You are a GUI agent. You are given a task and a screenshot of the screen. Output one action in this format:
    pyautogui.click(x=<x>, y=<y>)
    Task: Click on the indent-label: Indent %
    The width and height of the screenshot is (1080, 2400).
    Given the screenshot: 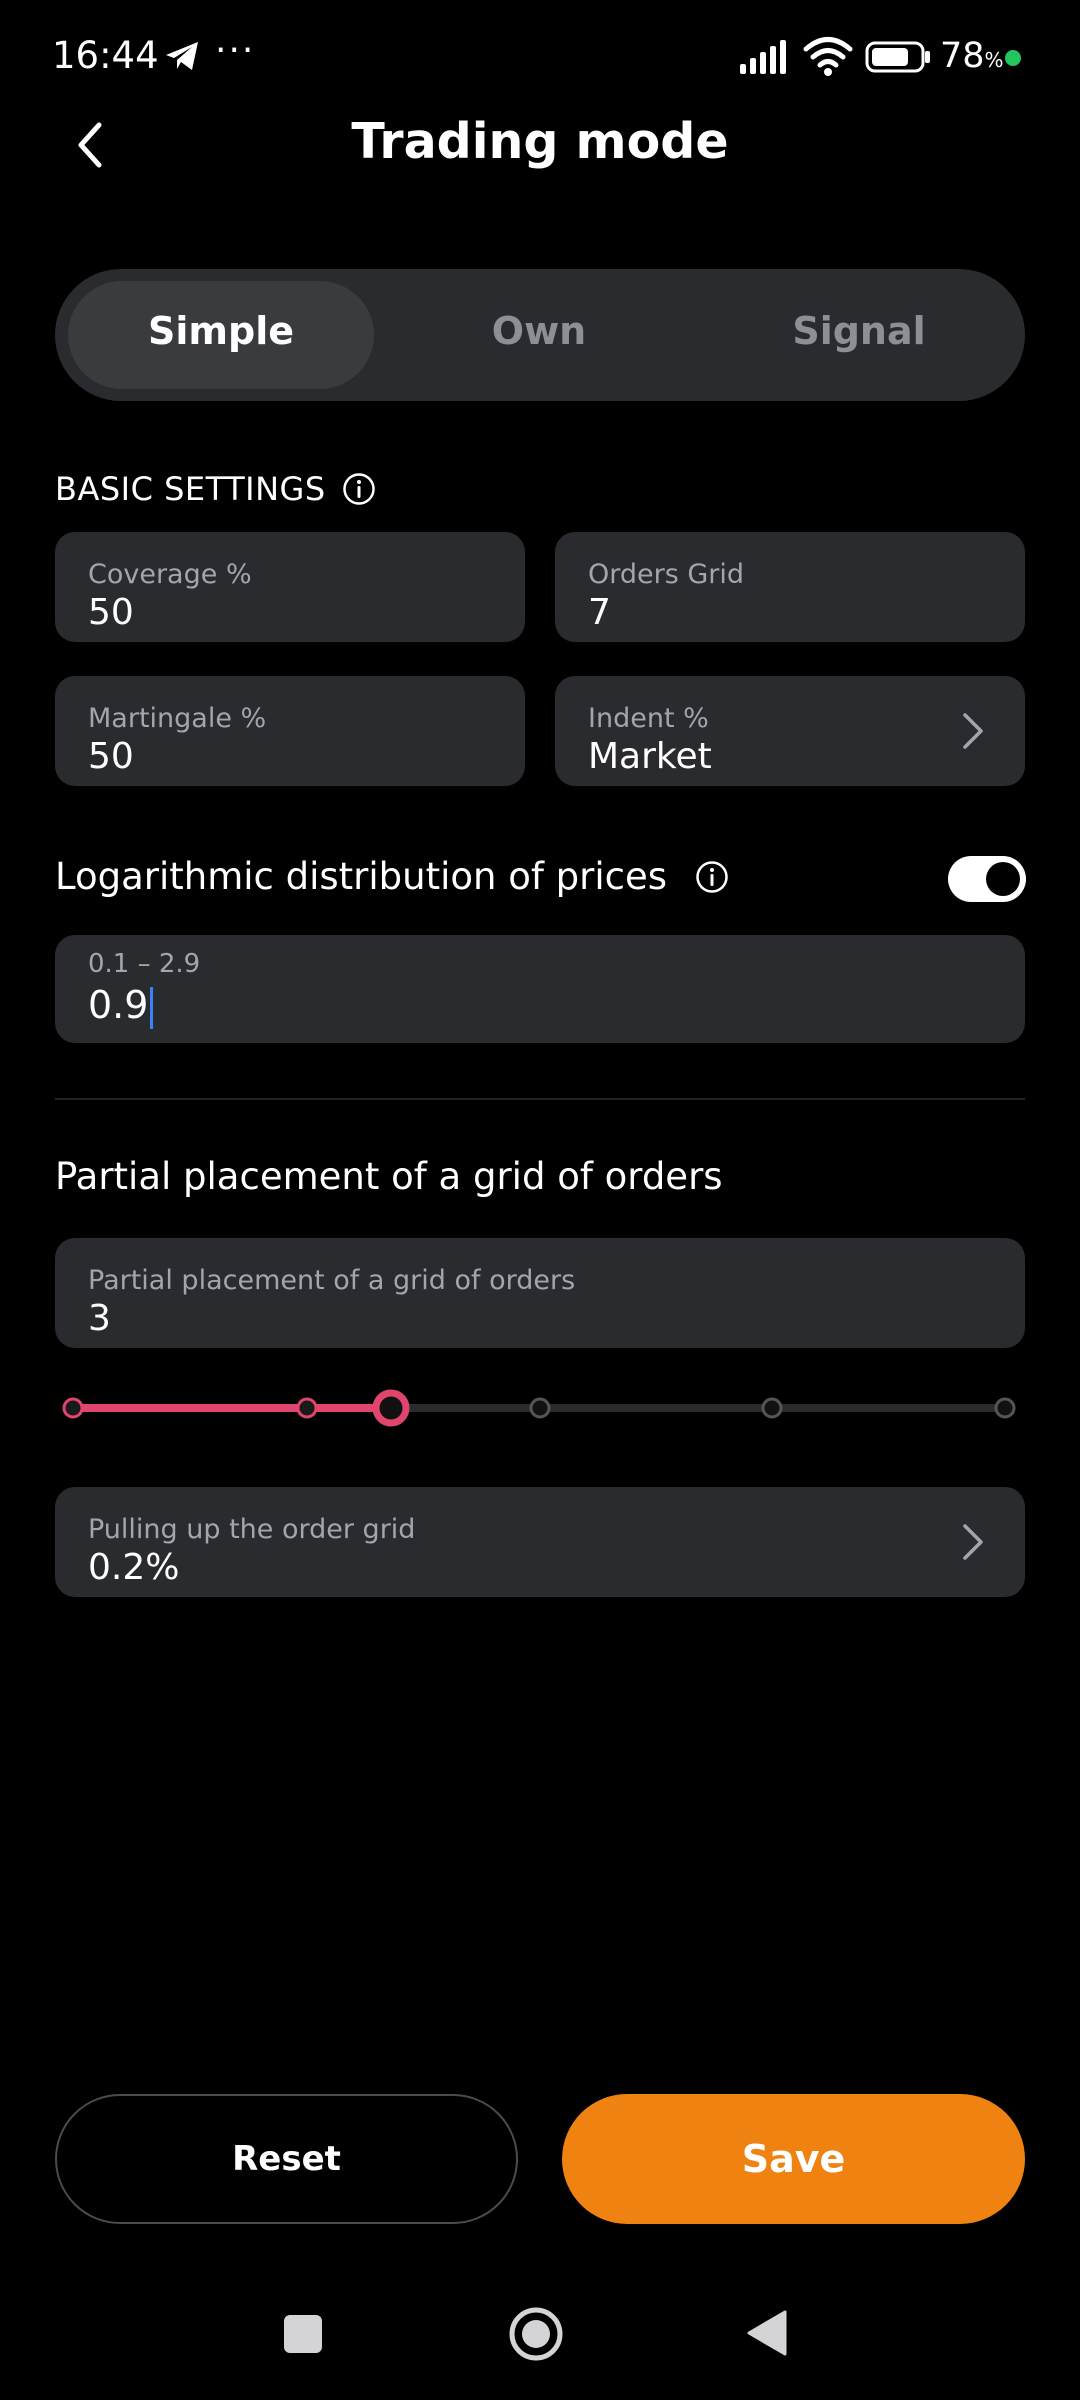 What is the action you would take?
    pyautogui.click(x=648, y=718)
    